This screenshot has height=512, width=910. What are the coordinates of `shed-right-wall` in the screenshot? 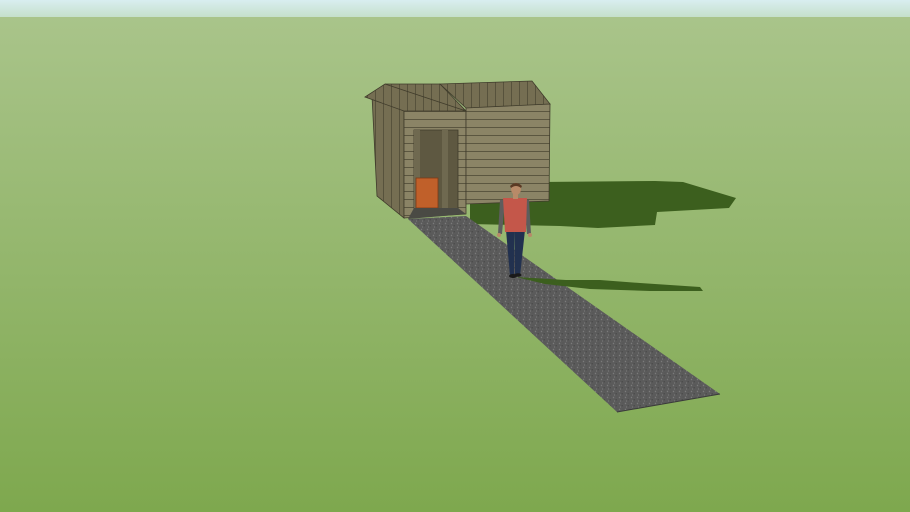 It's located at (508, 154).